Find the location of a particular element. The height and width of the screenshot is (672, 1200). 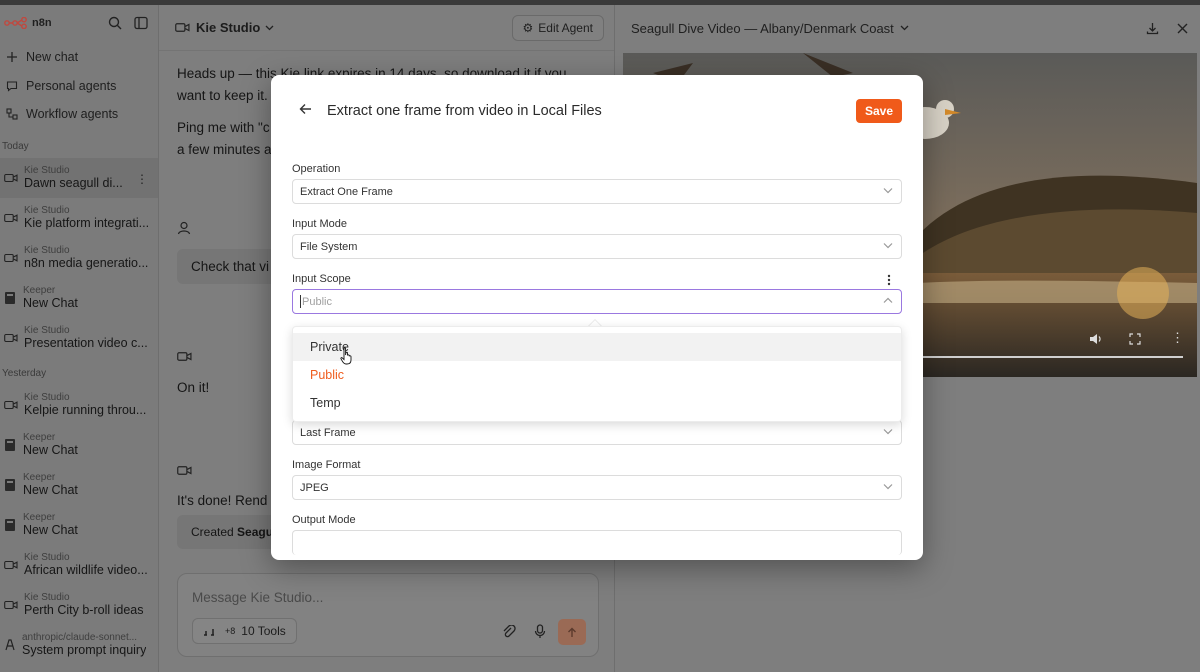

paperclip-icon is located at coordinates (509, 632).